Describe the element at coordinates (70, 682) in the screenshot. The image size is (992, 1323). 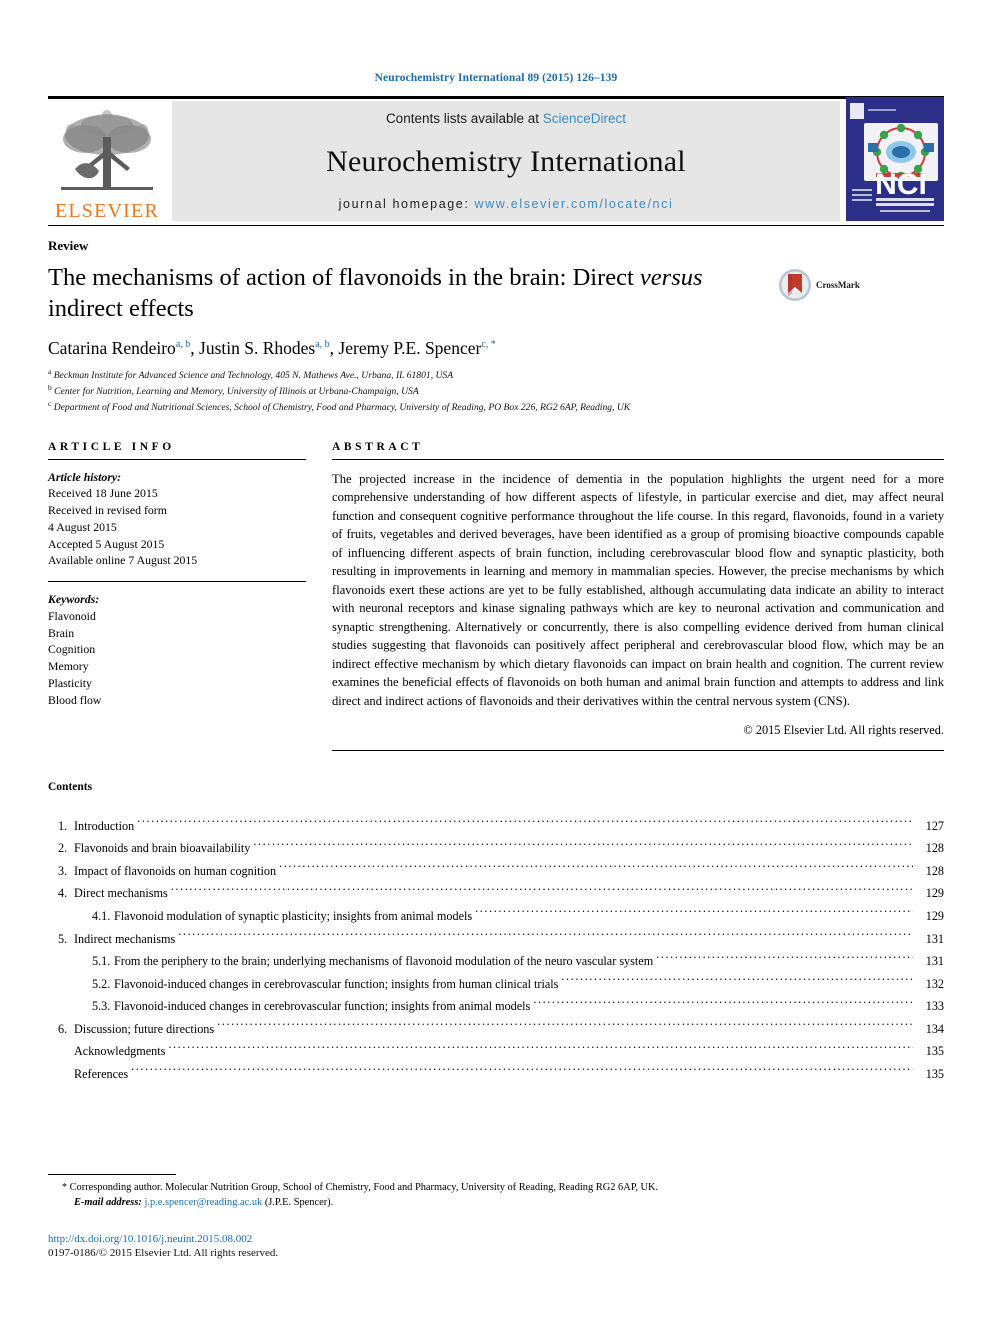
I see `keyword-item: Plasticity` at that location.